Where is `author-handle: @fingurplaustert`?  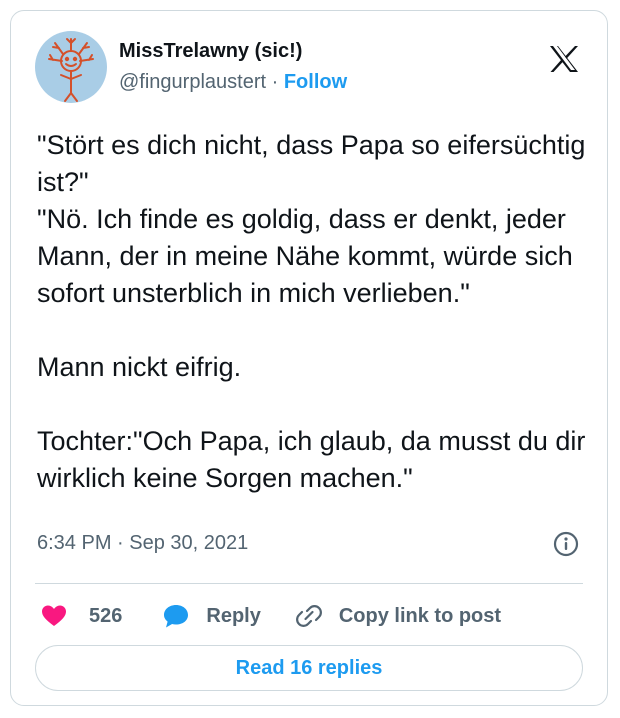
author-handle: @fingurplaustert is located at coordinates (192, 82).